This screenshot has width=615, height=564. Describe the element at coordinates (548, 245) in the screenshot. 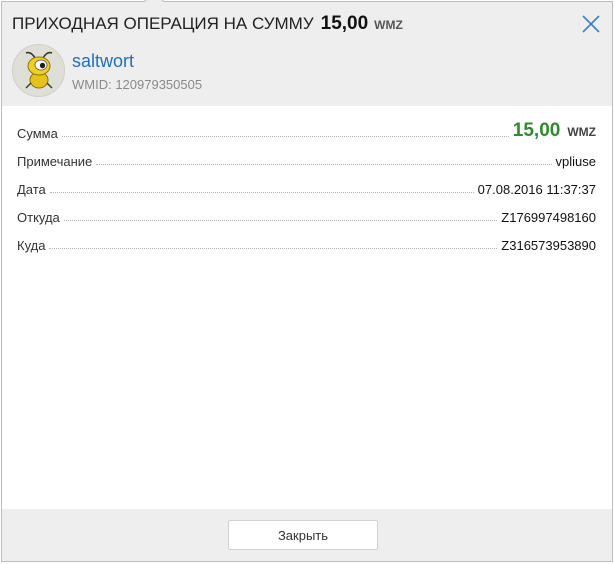

I see `to-purse: Z316573953890` at that location.